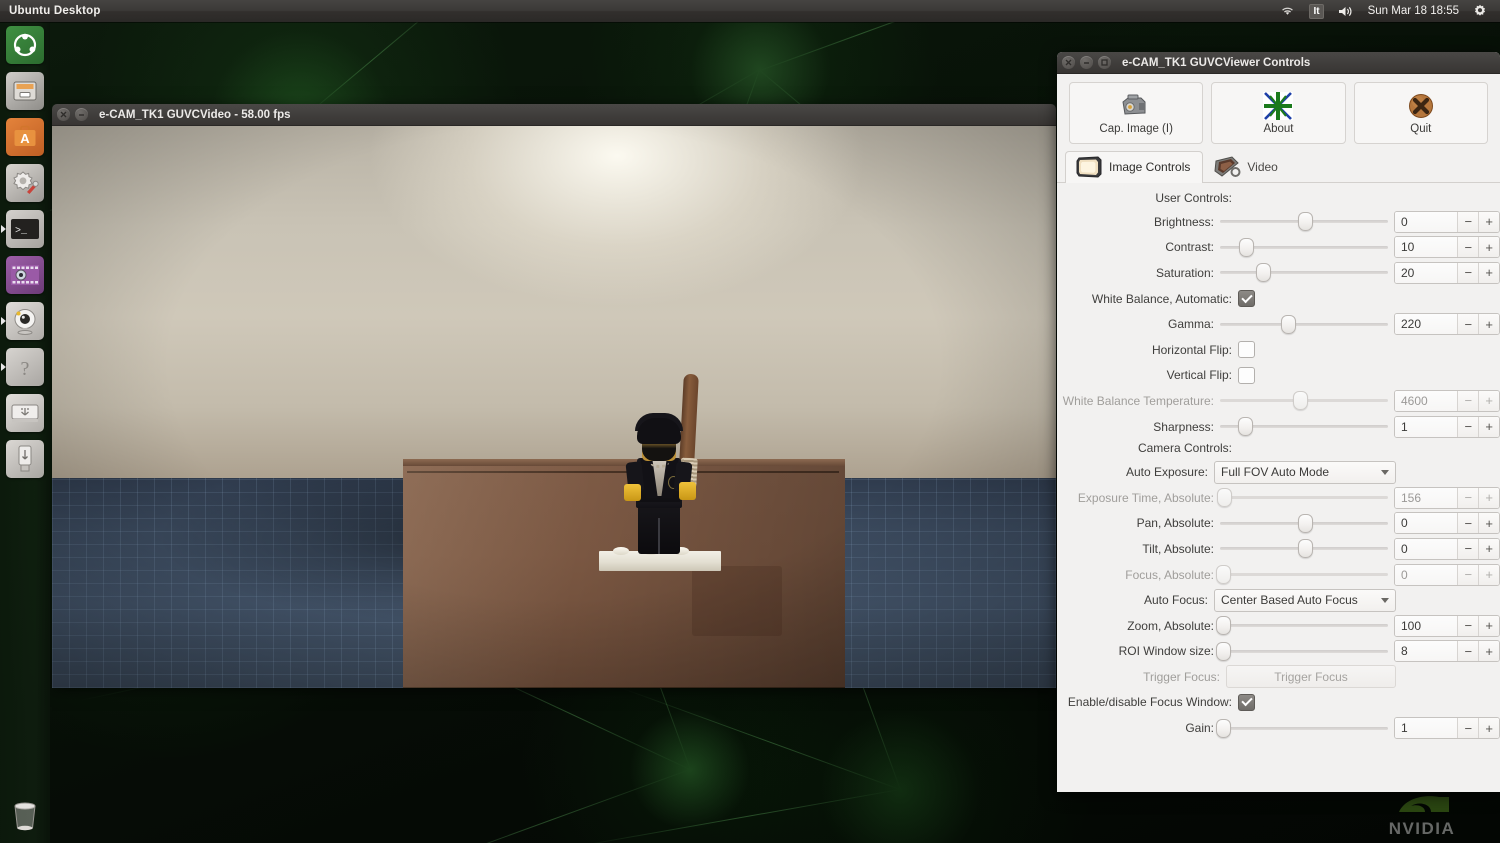 The width and height of the screenshot is (1500, 843). I want to click on slider-gamma, so click(1304, 324).